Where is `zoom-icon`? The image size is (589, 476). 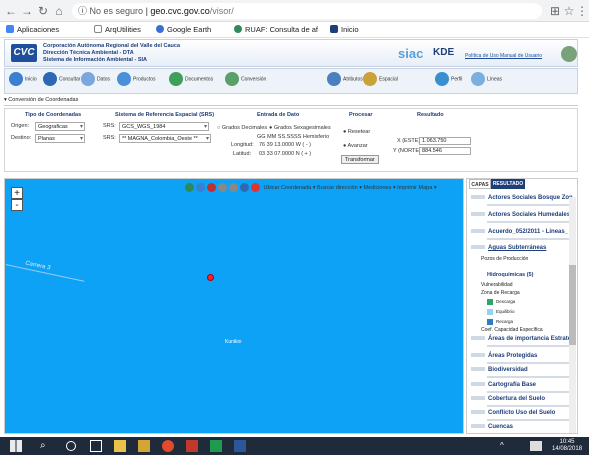 zoom-icon is located at coordinates (222, 187).